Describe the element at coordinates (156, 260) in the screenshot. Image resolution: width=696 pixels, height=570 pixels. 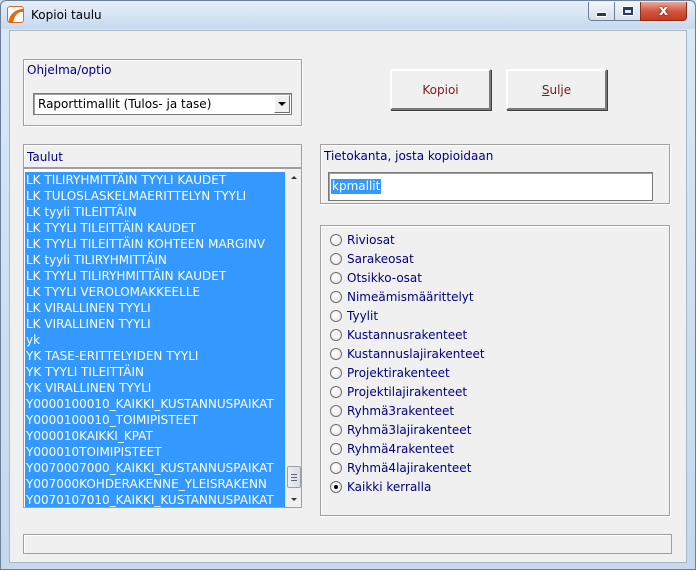
I see `list-item: LK tyyli TILIRYHMITTÄIN` at that location.